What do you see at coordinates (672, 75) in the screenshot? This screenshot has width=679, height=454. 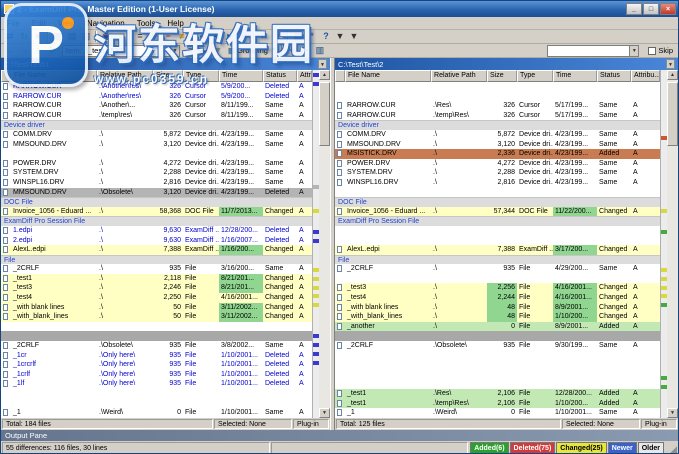 I see `scroll-up-icon: ▲` at bounding box center [672, 75].